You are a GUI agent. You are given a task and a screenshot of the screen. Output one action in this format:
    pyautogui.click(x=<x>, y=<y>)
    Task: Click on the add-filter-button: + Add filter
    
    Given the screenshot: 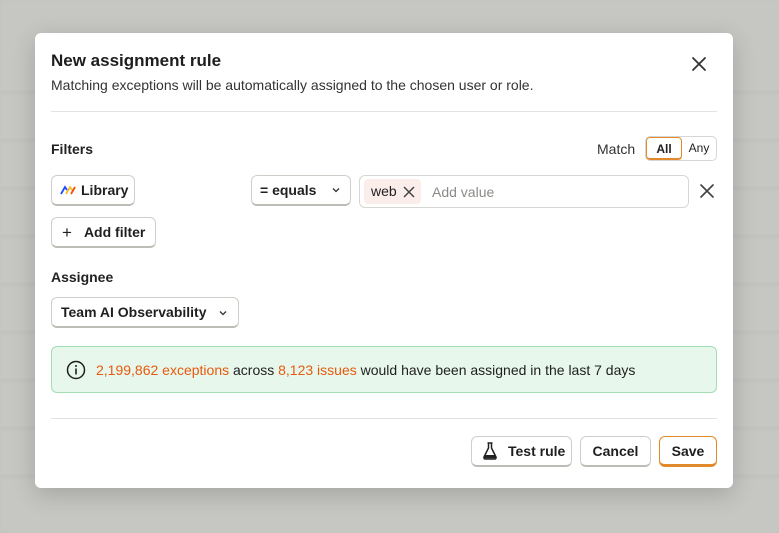 What is the action you would take?
    pyautogui.click(x=103, y=232)
    